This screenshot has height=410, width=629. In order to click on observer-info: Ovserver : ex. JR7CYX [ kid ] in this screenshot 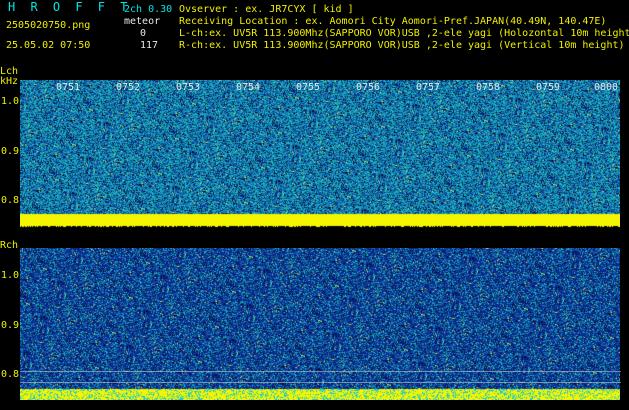, I will do `click(266, 9)`.